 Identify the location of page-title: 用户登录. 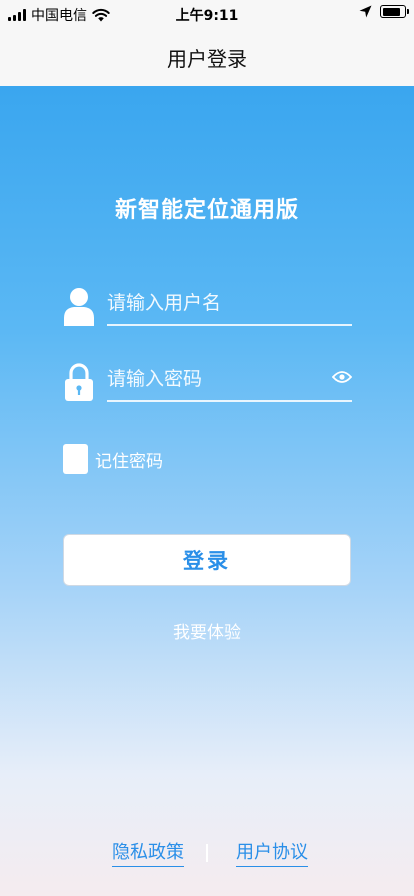
(207, 58).